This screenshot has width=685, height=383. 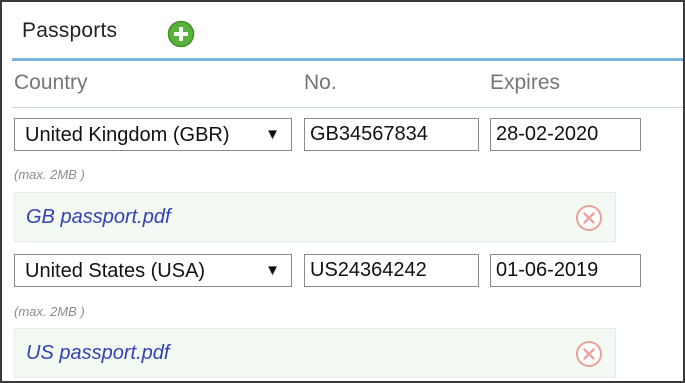 I want to click on expiry-date-field: 01-06-2019, so click(x=565, y=270).